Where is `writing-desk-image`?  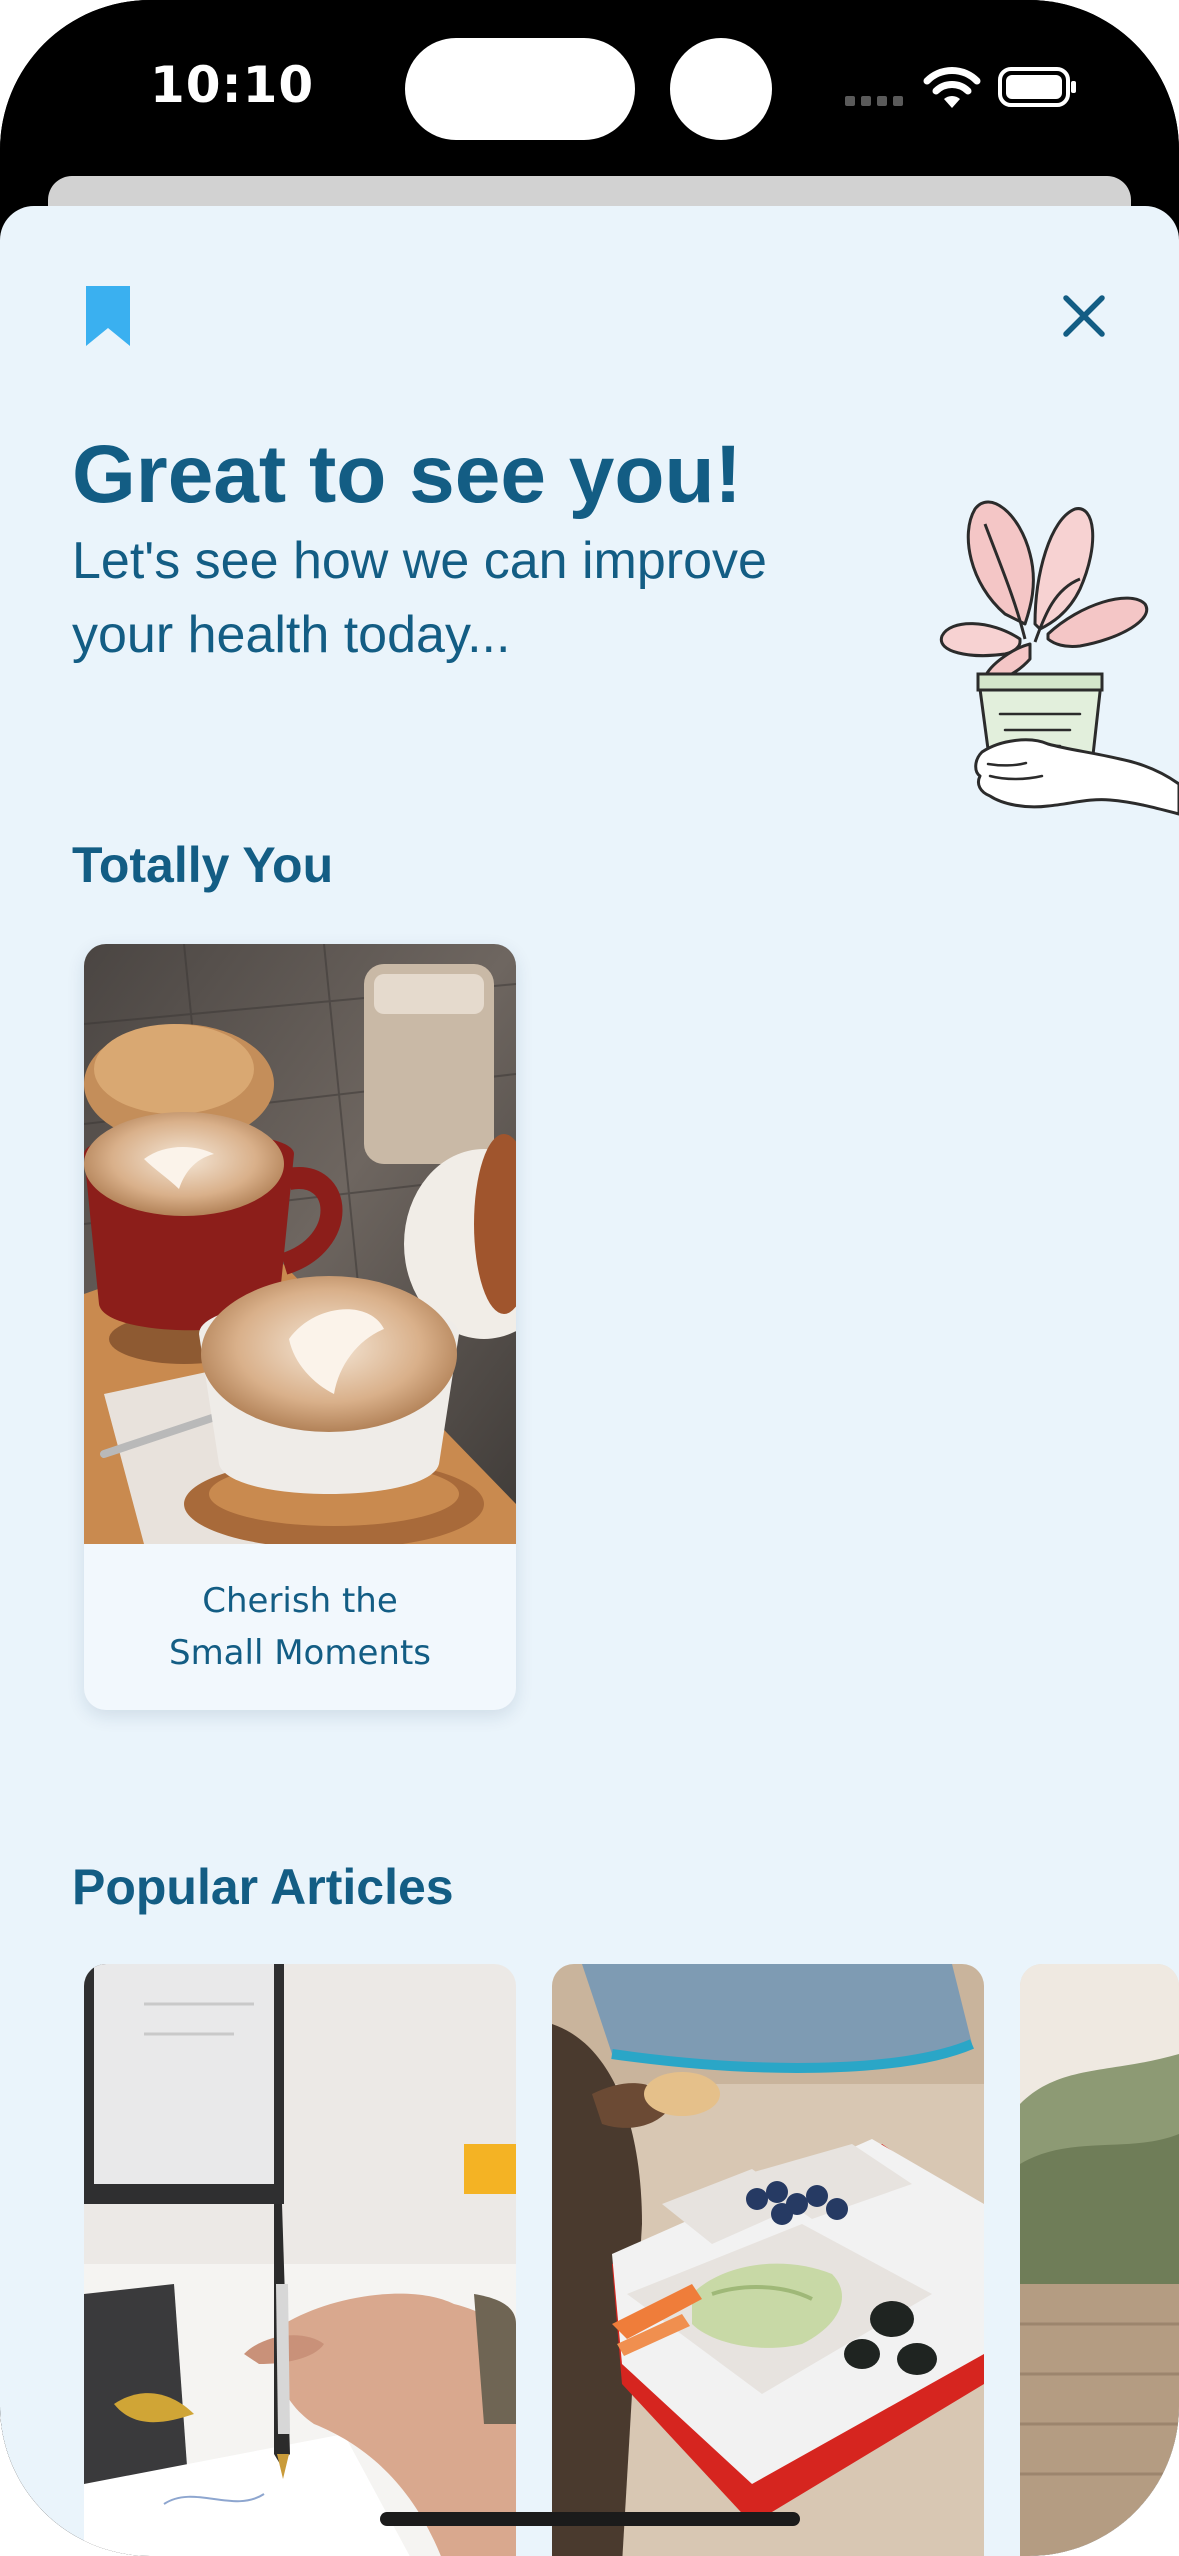 writing-desk-image is located at coordinates (300, 2260).